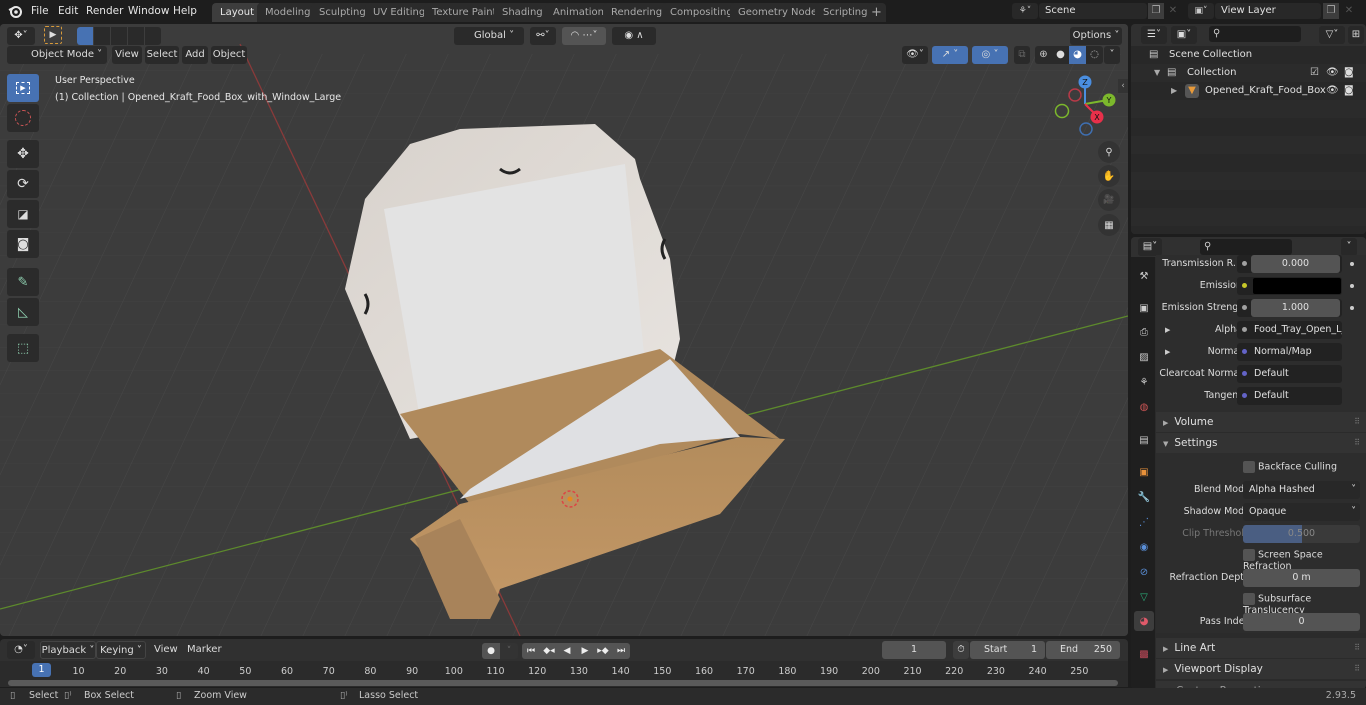 This screenshot has height=705, width=1366. I want to click on xray-toggle: ⧉, so click(1022, 55).